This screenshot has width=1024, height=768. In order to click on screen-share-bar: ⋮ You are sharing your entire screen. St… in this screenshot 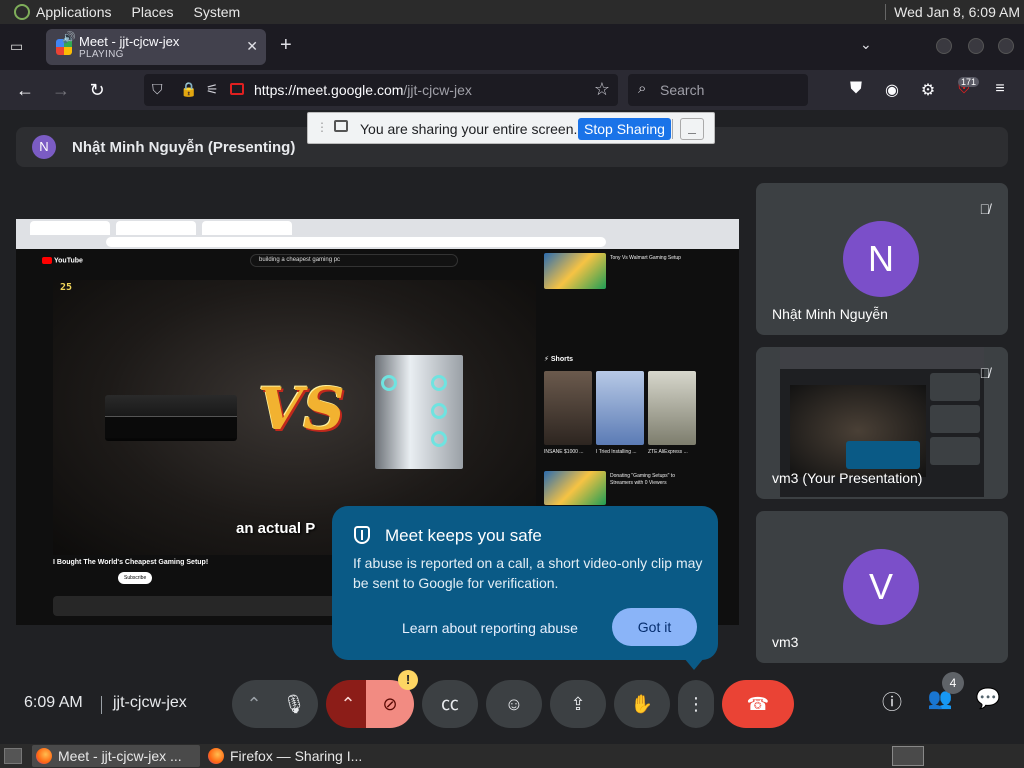, I will do `click(511, 128)`.